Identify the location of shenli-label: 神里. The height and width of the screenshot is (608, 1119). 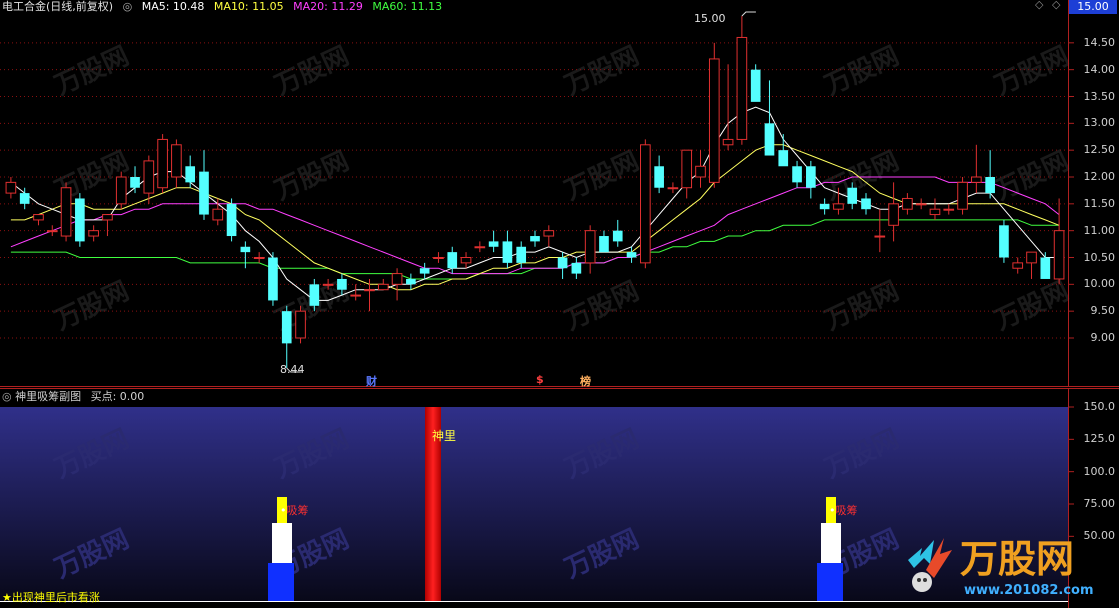
(444, 436).